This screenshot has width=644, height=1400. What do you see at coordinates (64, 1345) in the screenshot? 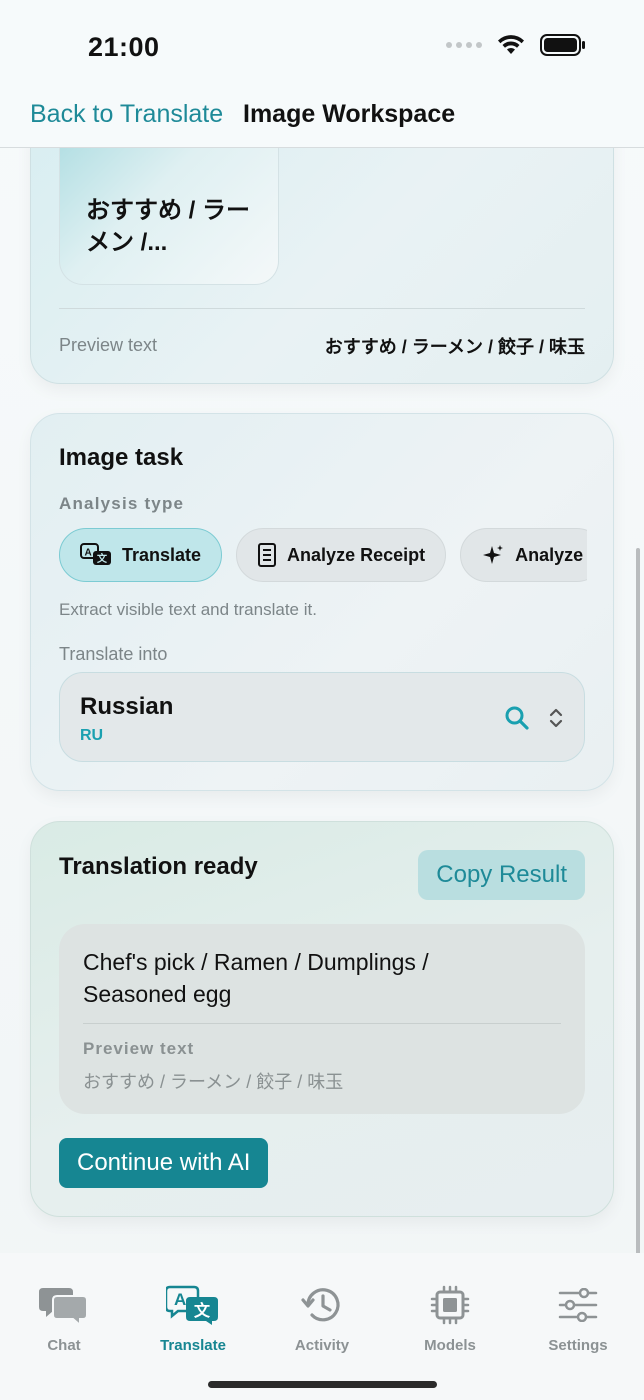
I see `tab-label: Chat` at bounding box center [64, 1345].